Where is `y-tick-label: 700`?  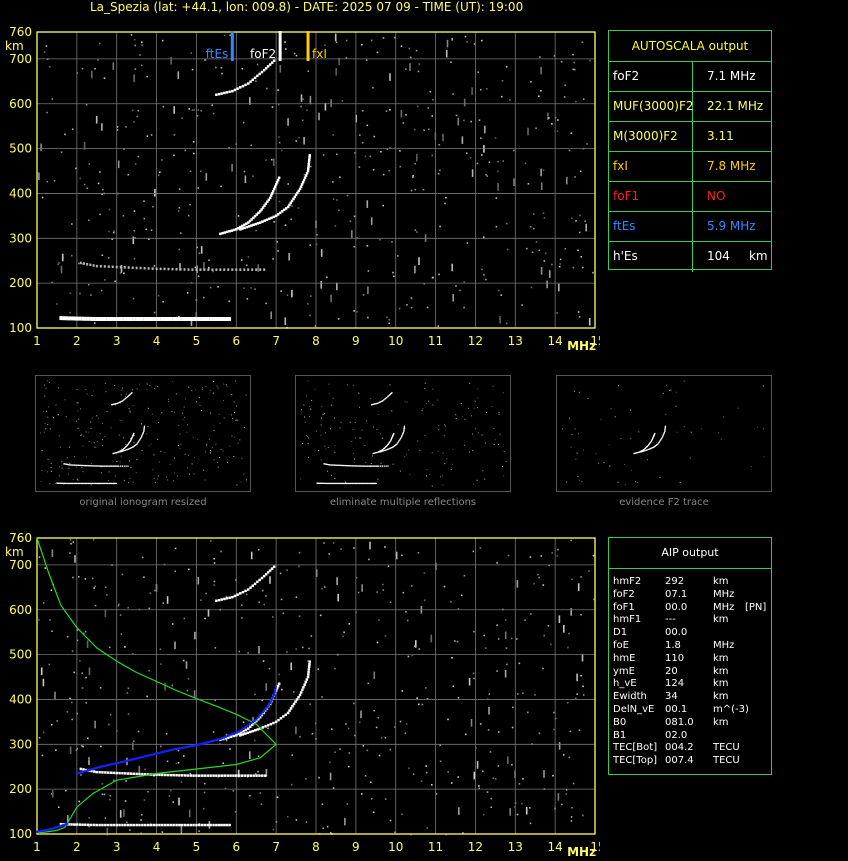
y-tick-label: 700 is located at coordinates (20, 565).